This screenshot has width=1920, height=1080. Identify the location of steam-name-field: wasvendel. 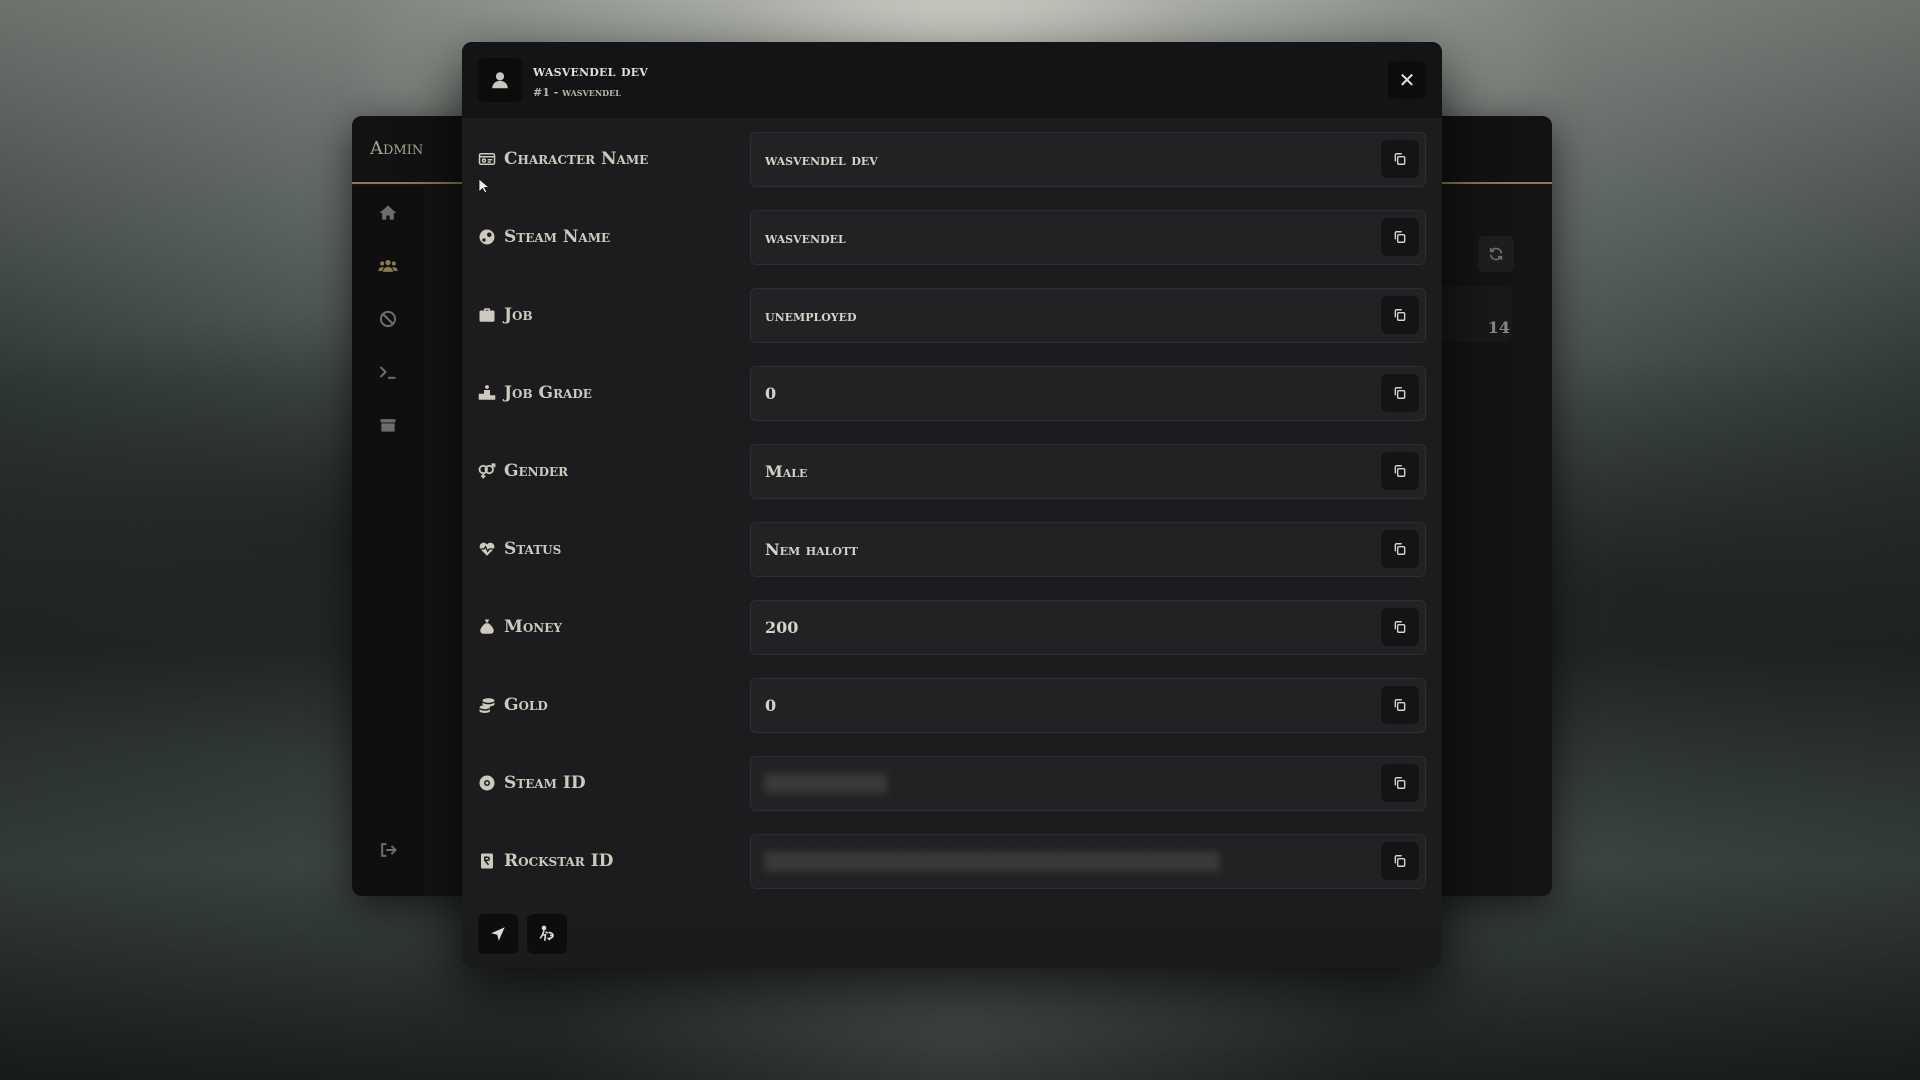
(1088, 237).